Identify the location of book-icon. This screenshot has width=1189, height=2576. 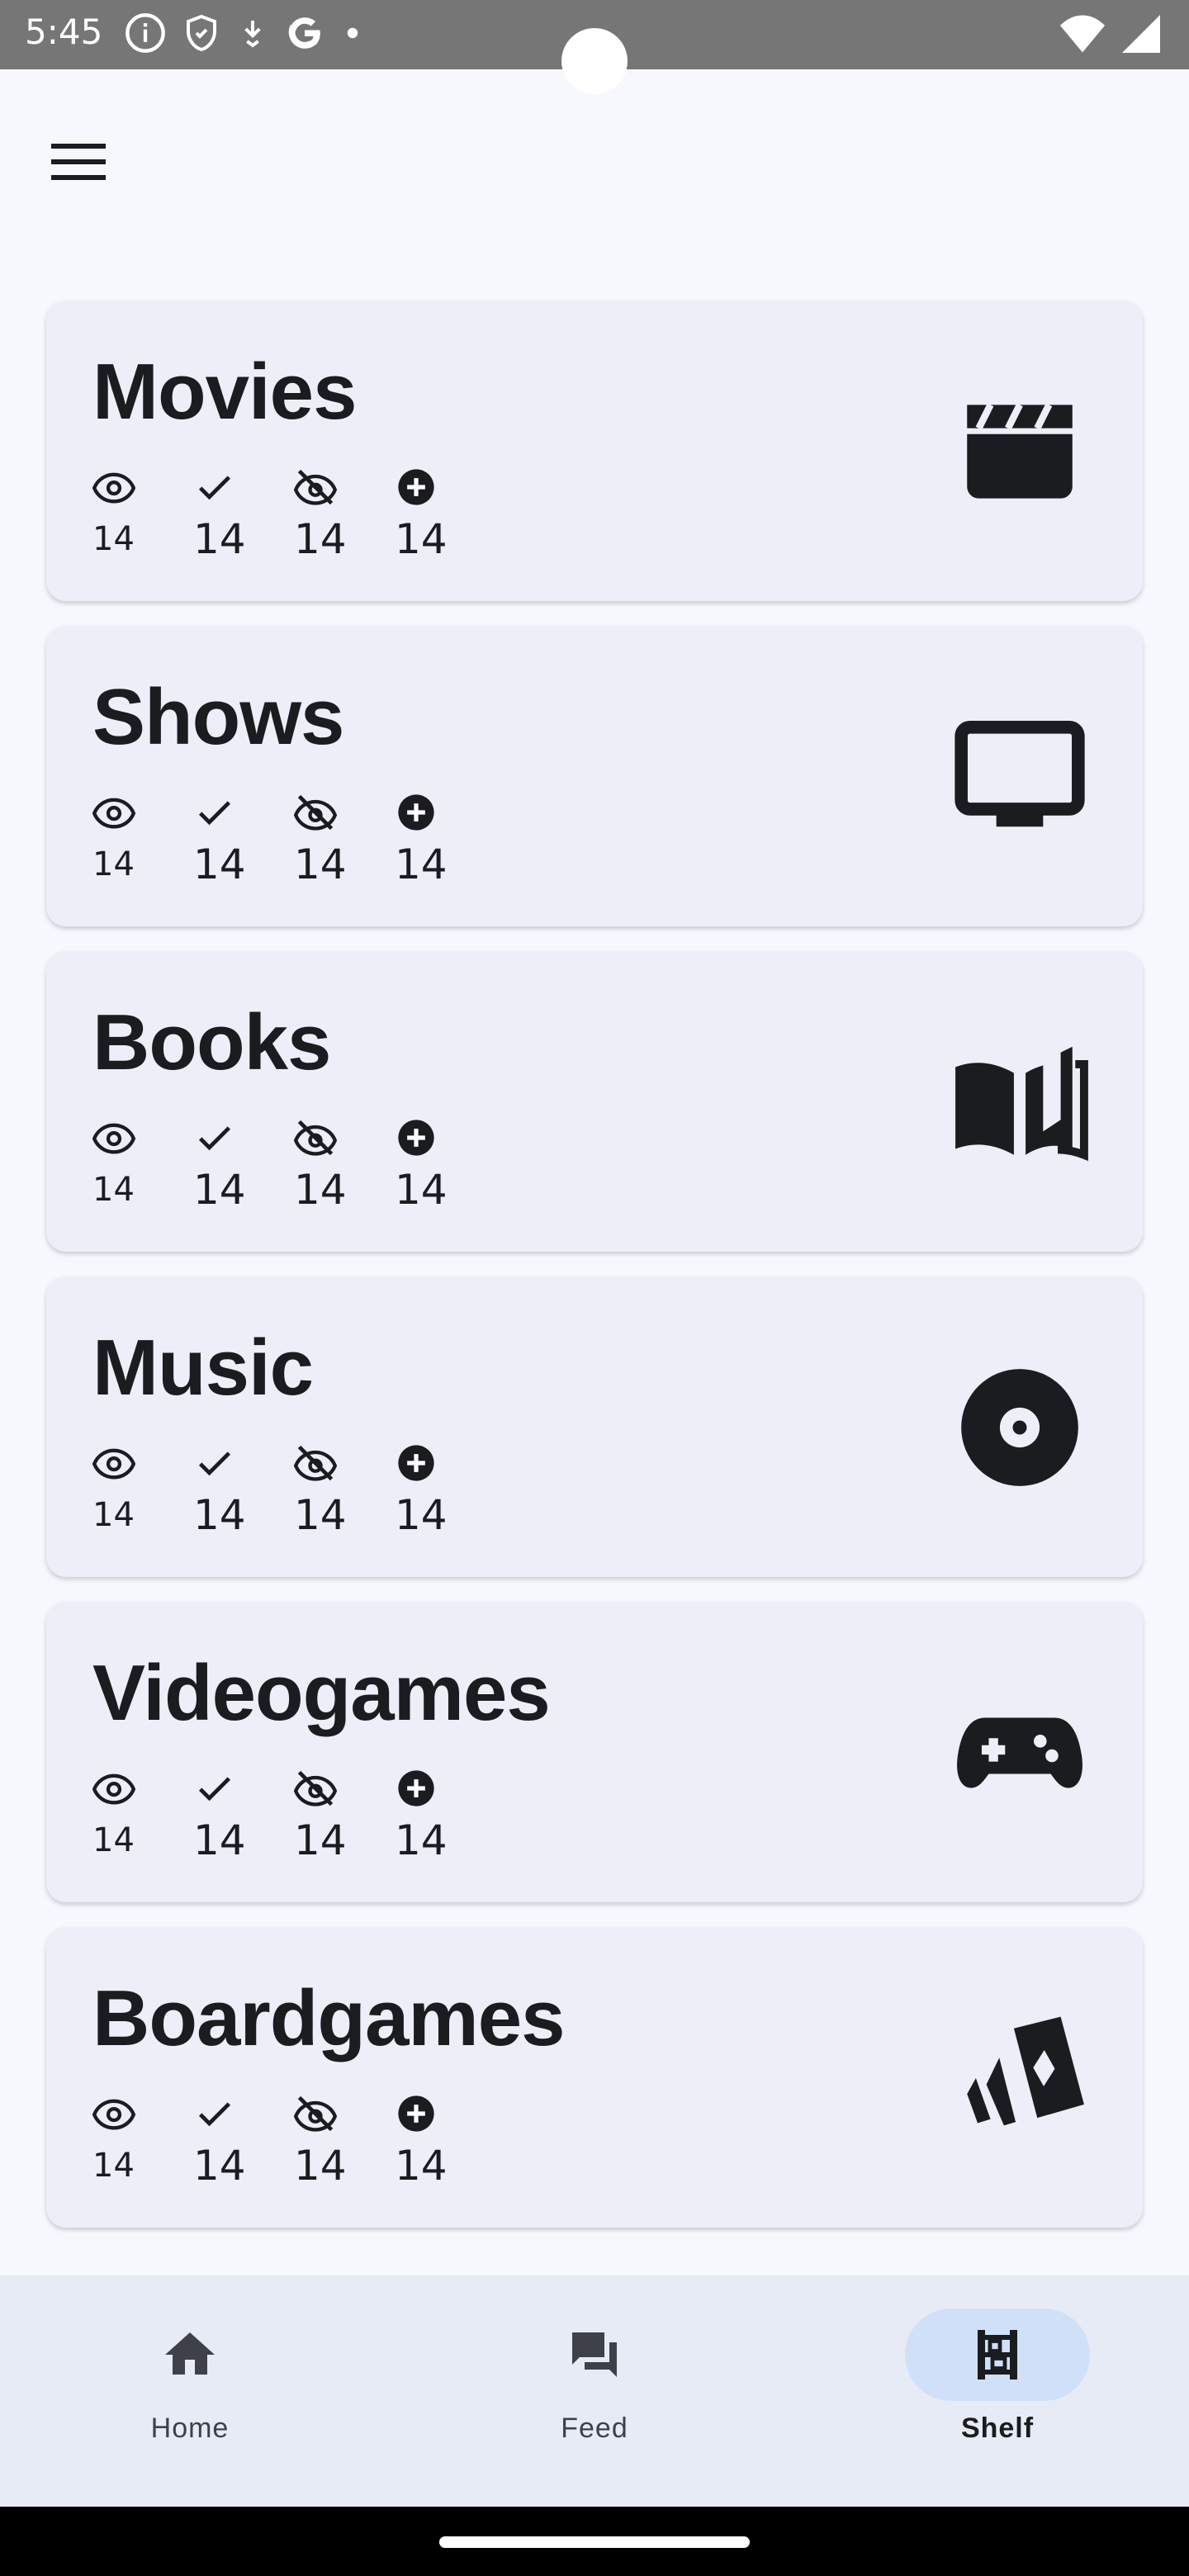
(1021, 1104).